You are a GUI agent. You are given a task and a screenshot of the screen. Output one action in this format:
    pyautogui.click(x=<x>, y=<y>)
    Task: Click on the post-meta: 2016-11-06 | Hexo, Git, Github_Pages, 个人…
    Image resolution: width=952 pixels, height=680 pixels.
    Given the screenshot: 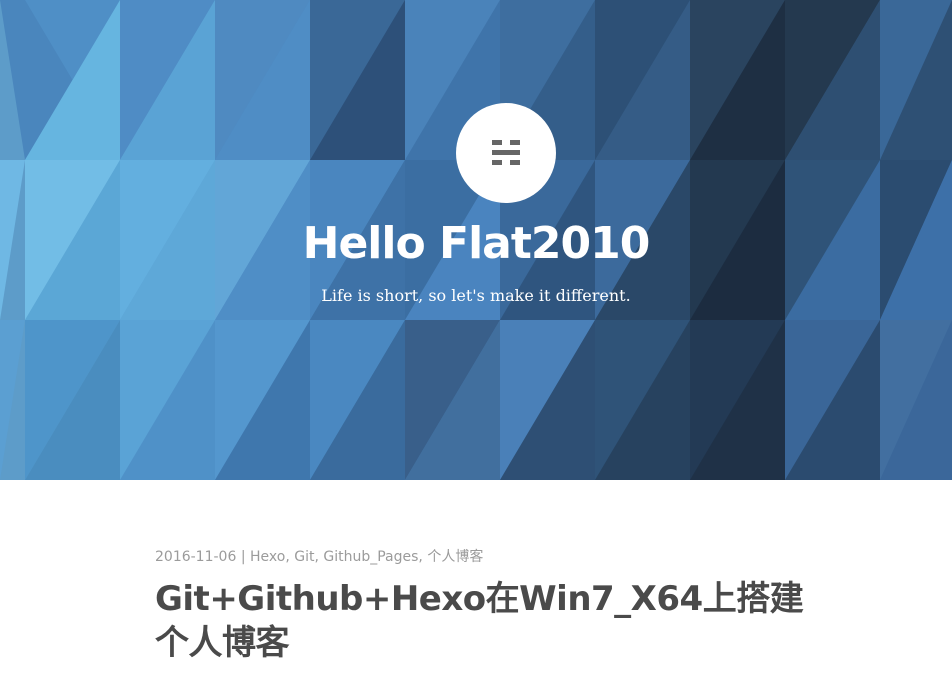 What is the action you would take?
    pyautogui.click(x=505, y=557)
    